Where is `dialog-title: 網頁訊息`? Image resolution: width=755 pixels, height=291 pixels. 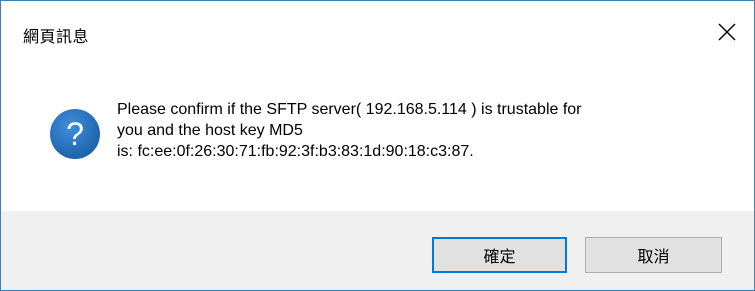
dialog-title: 網頁訊息 is located at coordinates (56, 36).